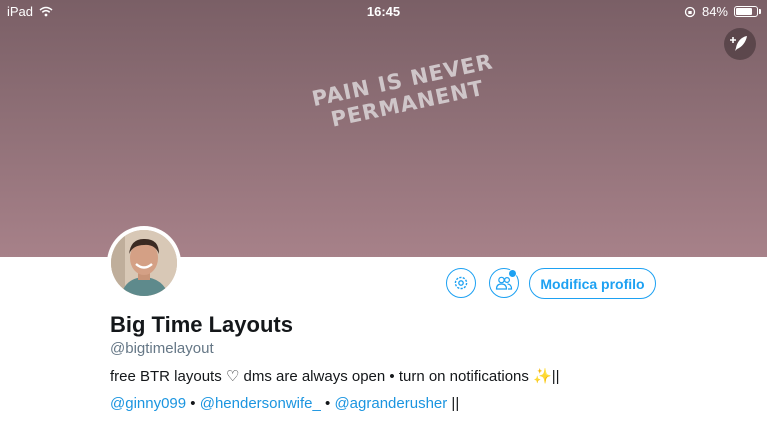  What do you see at coordinates (405, 92) in the screenshot?
I see `banner-artwork-text: PAIN IS NEVER PERMANENT` at bounding box center [405, 92].